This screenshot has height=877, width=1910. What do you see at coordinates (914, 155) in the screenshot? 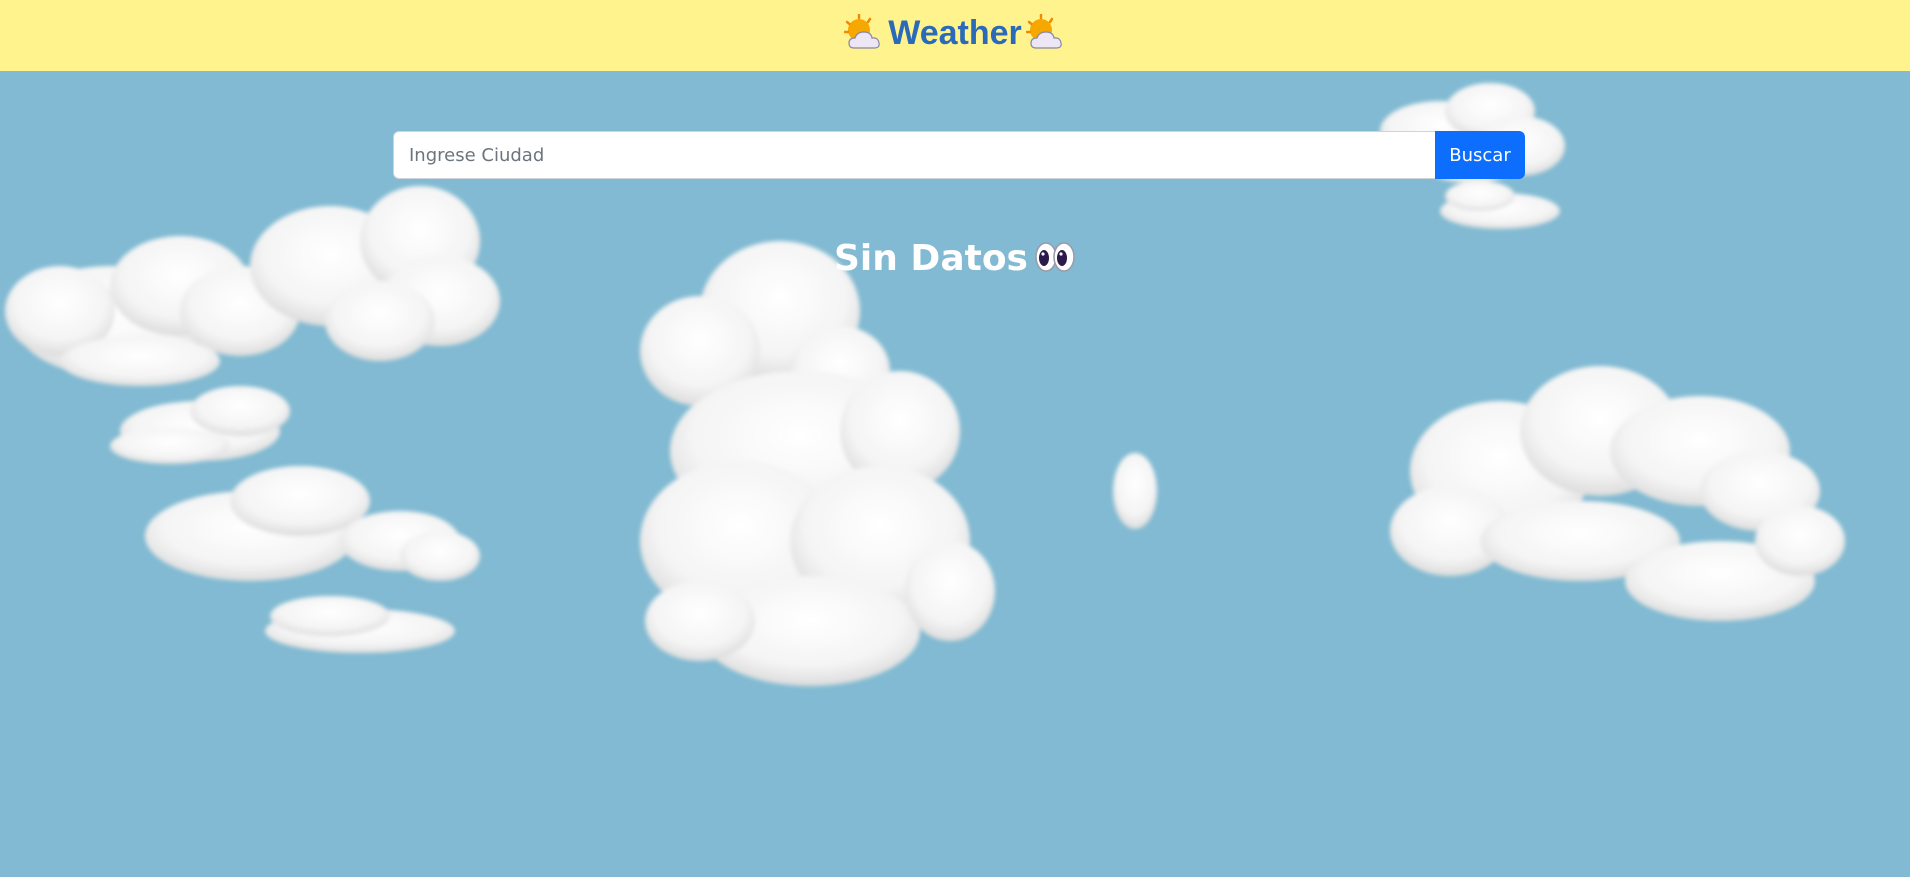
I see `city-search-input` at bounding box center [914, 155].